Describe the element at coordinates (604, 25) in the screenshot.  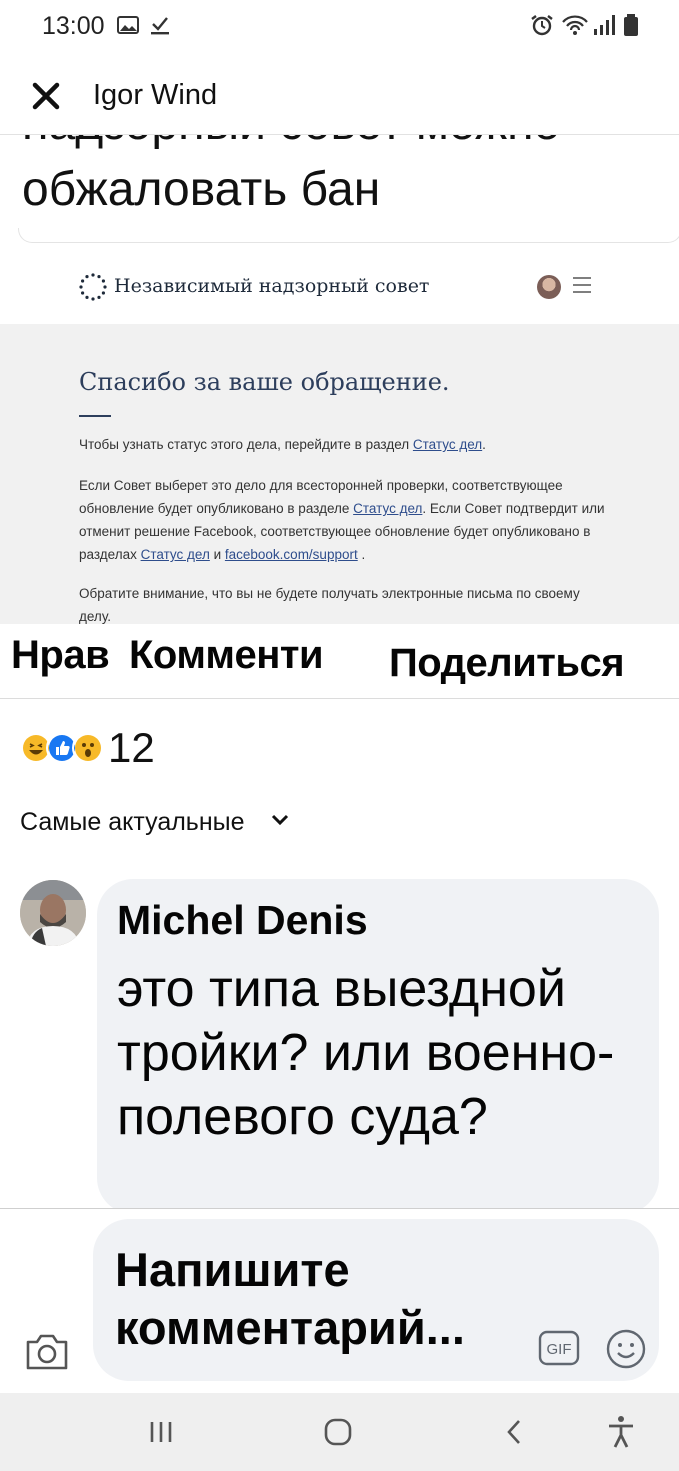
I see `signal-icon` at that location.